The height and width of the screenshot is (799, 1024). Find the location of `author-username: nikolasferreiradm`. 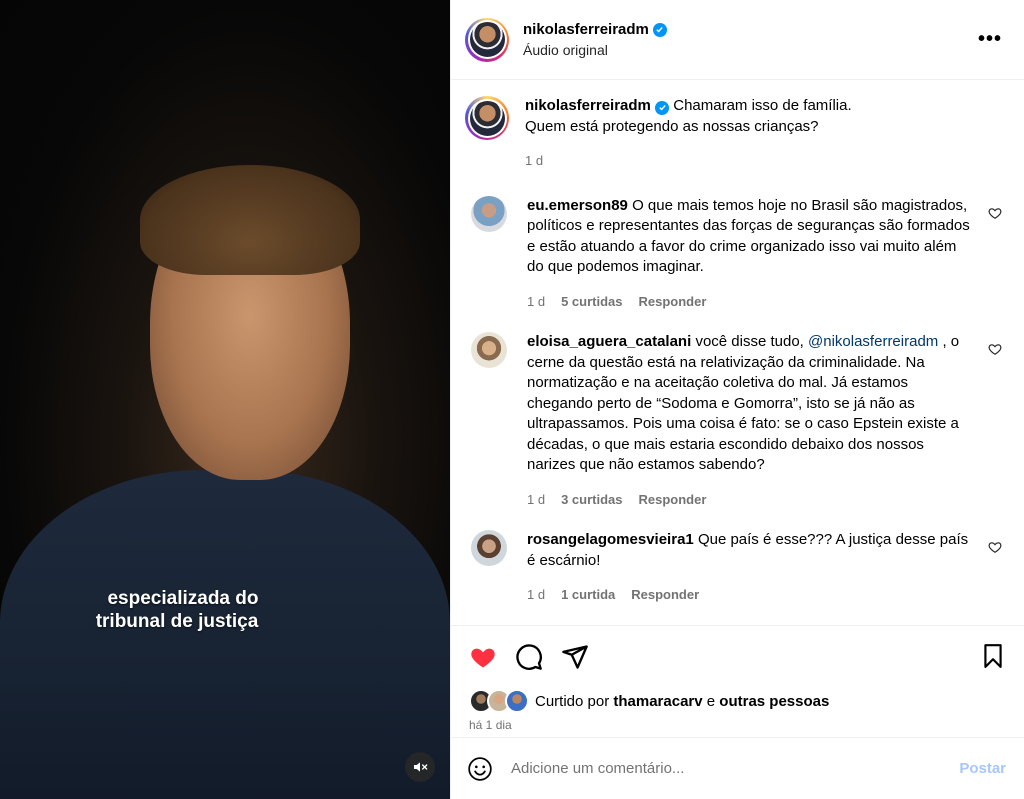

author-username: nikolasferreiradm is located at coordinates (586, 29).